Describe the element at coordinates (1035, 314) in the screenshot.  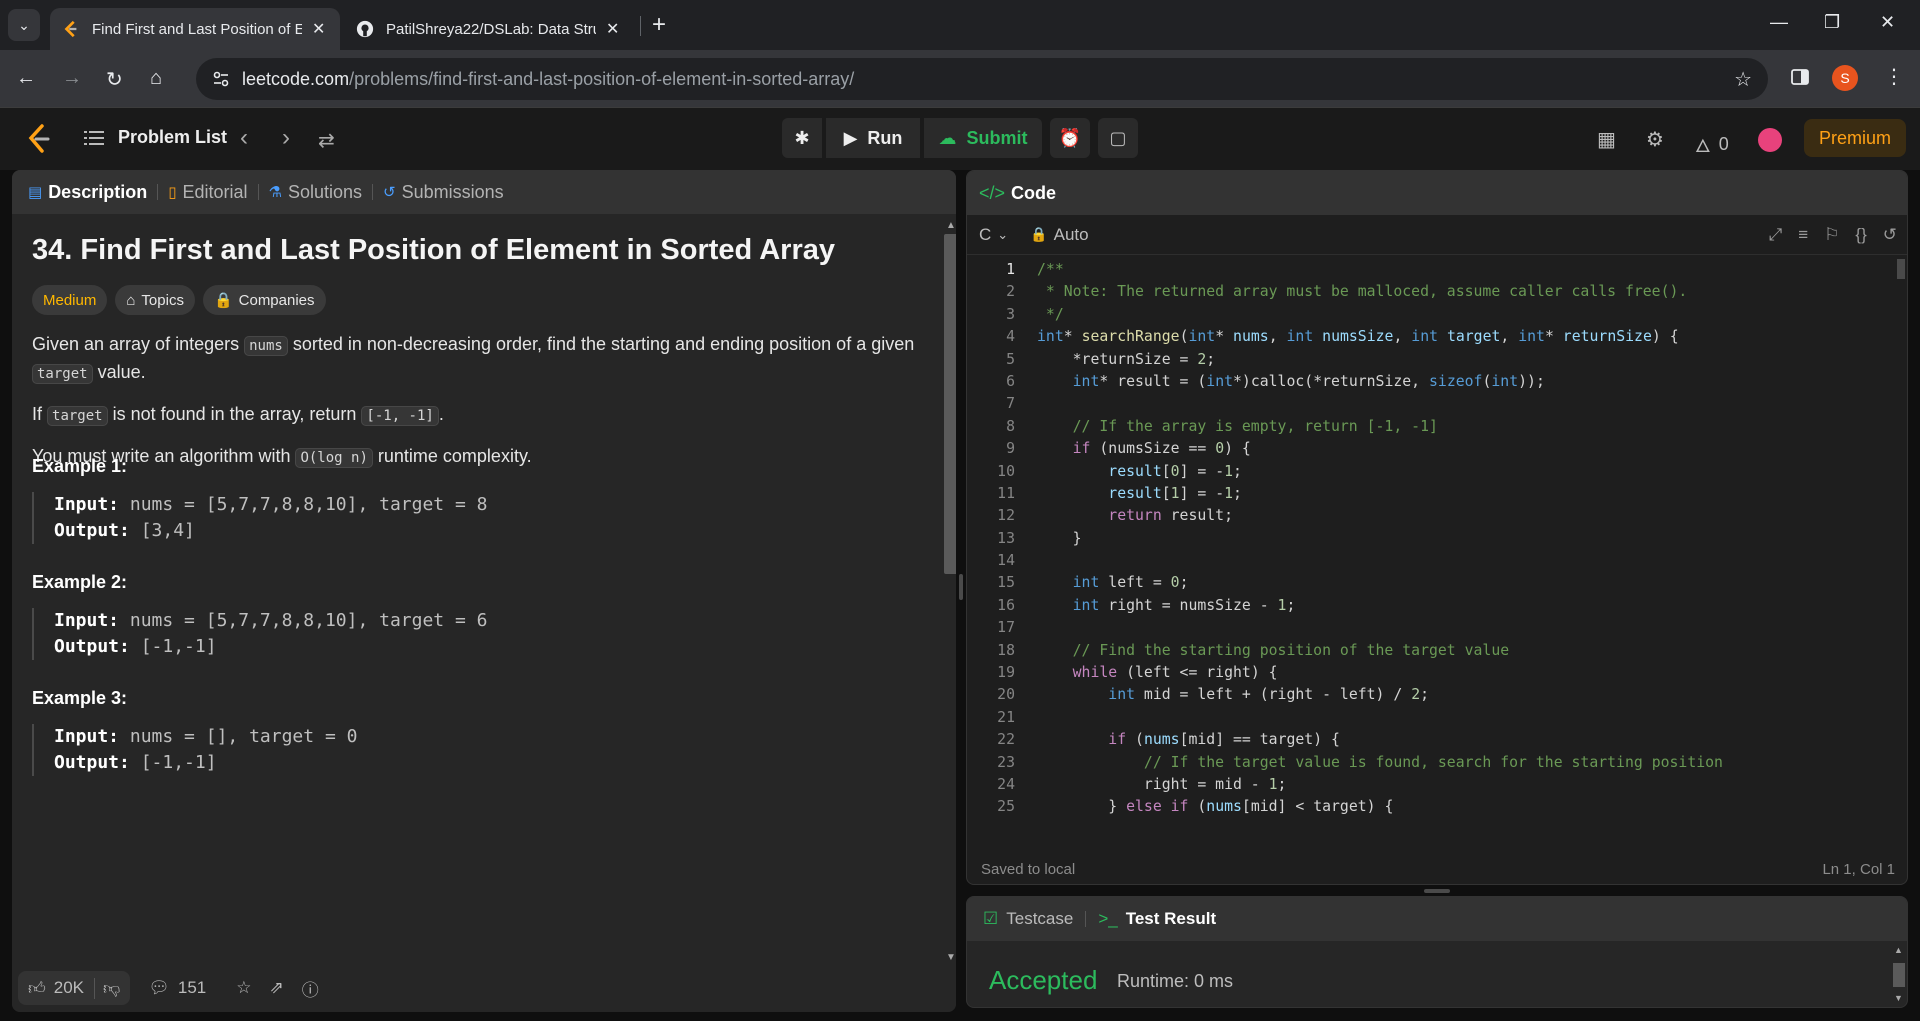
I see `code-line: 3 */` at that location.